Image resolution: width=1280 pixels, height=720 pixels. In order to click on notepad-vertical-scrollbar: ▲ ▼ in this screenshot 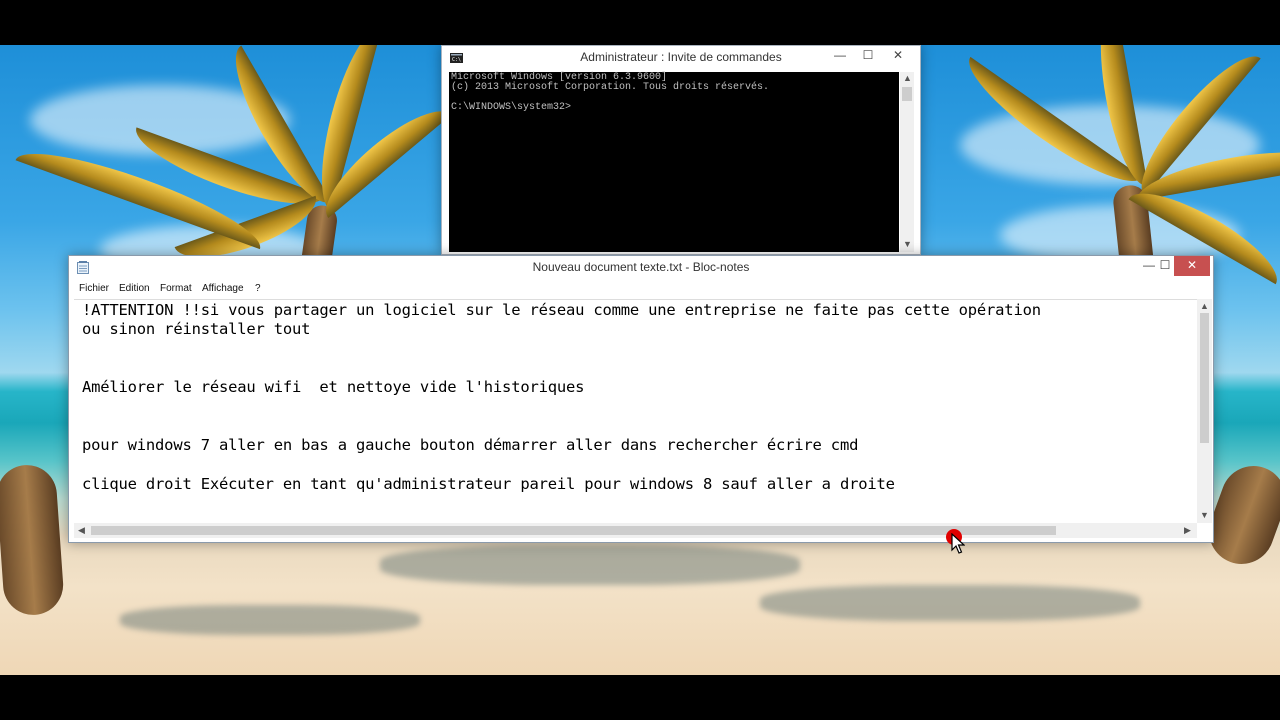, I will do `click(1204, 411)`.